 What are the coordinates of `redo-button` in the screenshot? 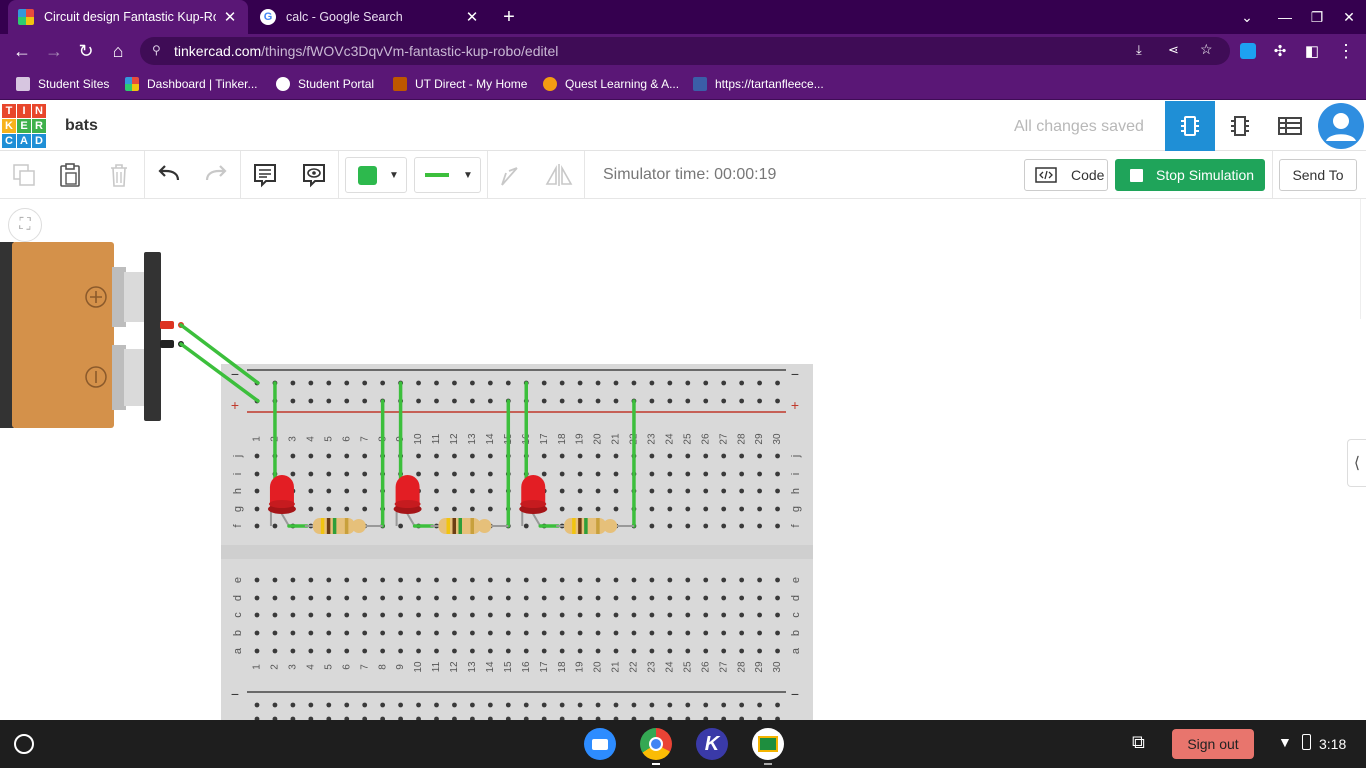 It's located at (216, 175).